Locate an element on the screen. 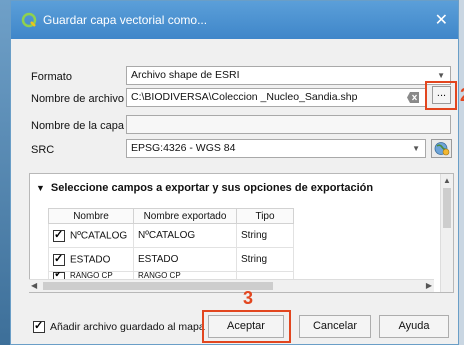 This screenshot has width=464, height=345. chevron-down-icon: ▼ is located at coordinates (416, 148).